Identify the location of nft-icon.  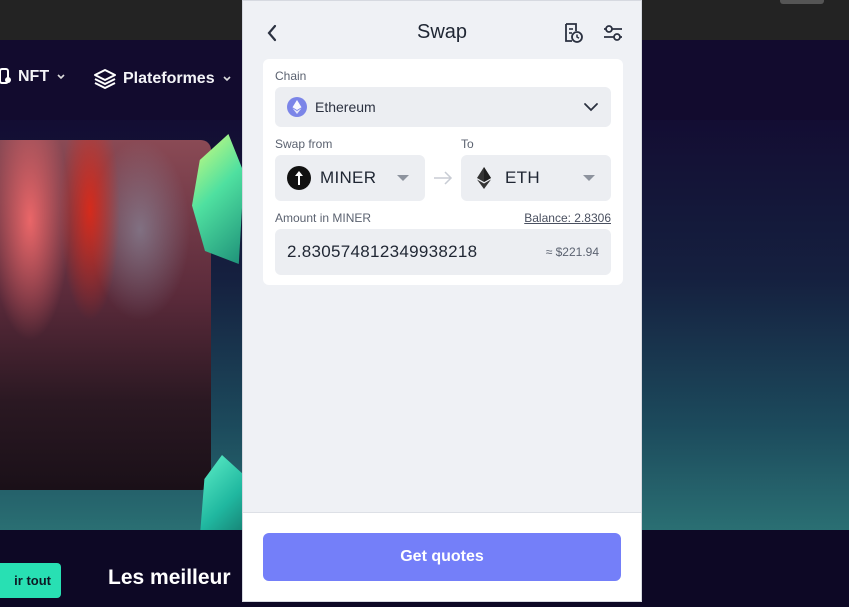
(5, 76).